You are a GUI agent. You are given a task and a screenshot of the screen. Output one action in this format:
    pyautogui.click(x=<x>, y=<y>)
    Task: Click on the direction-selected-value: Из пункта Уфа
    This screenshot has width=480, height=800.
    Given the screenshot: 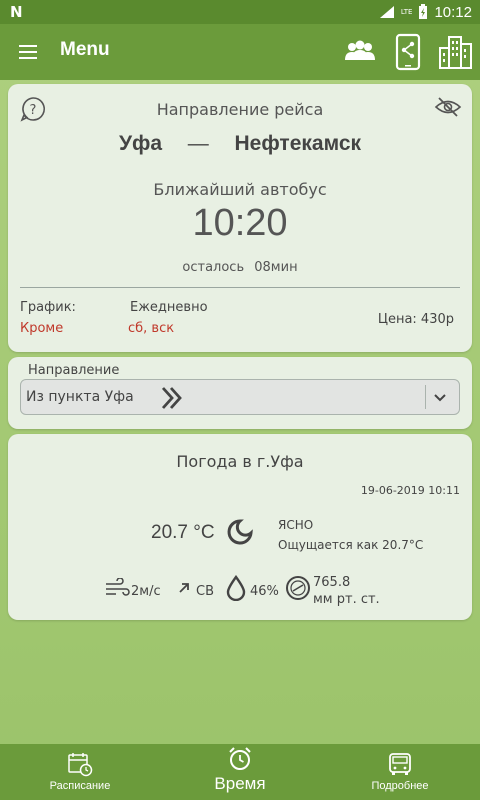 What is the action you would take?
    pyautogui.click(x=80, y=397)
    